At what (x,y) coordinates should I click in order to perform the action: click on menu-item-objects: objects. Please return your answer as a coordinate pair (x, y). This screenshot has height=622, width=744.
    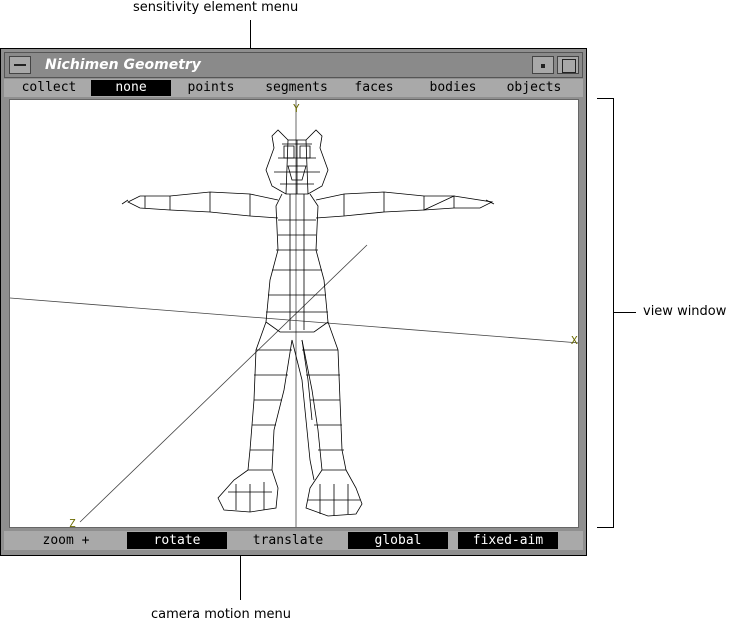
    Looking at the image, I should click on (534, 88).